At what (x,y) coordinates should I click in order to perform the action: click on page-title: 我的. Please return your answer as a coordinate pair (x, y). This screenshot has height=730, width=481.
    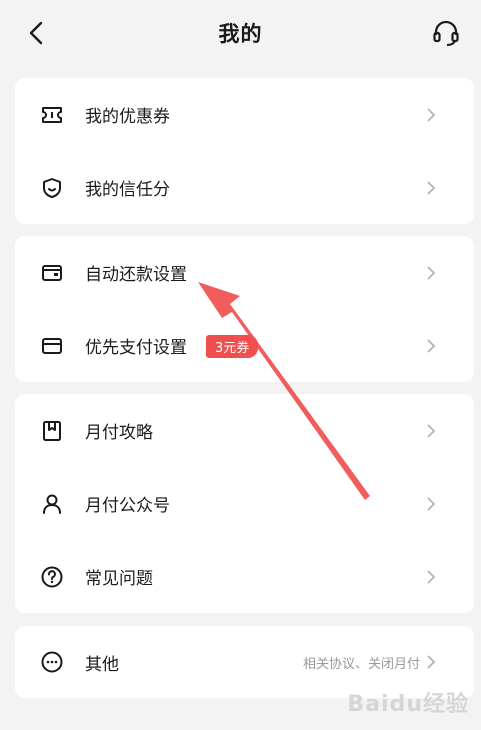
    Looking at the image, I should click on (240, 34).